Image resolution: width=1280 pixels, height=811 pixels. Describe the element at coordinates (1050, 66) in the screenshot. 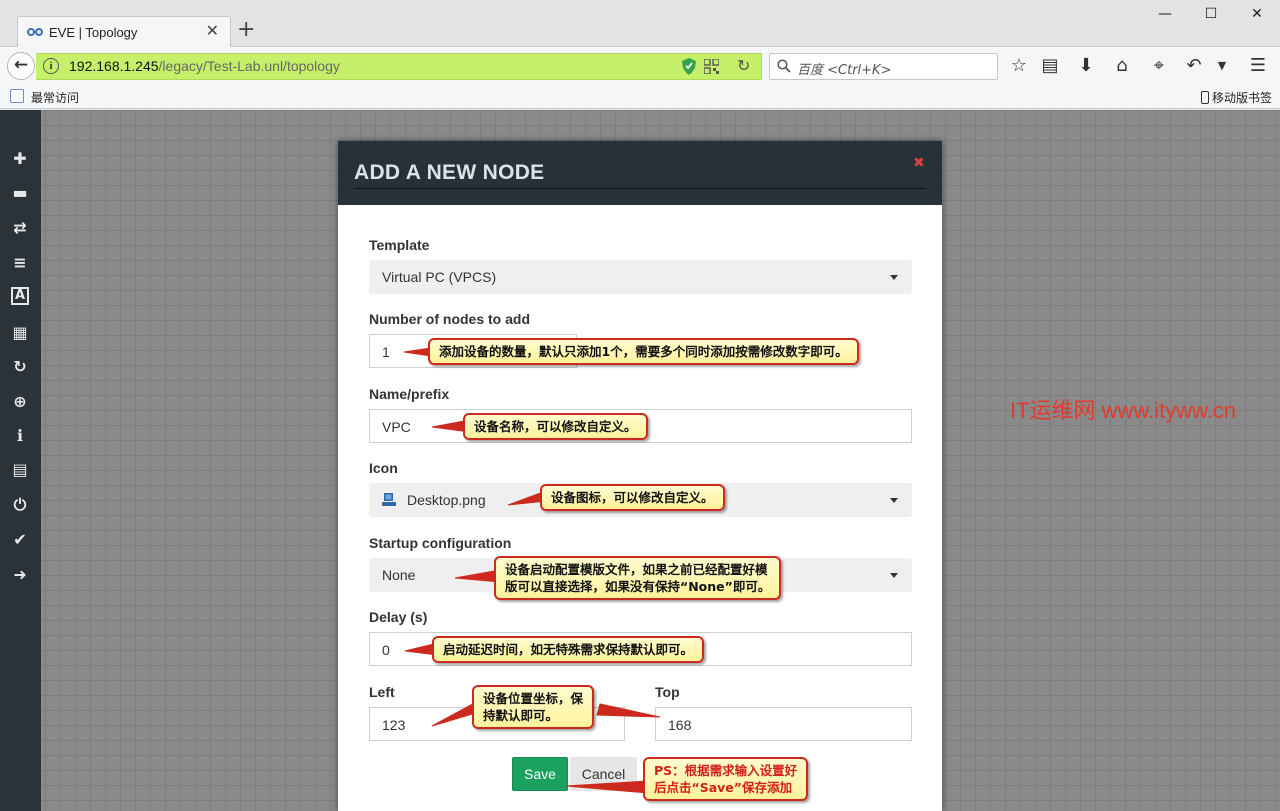

I see `reading-list-icon: ▤` at that location.